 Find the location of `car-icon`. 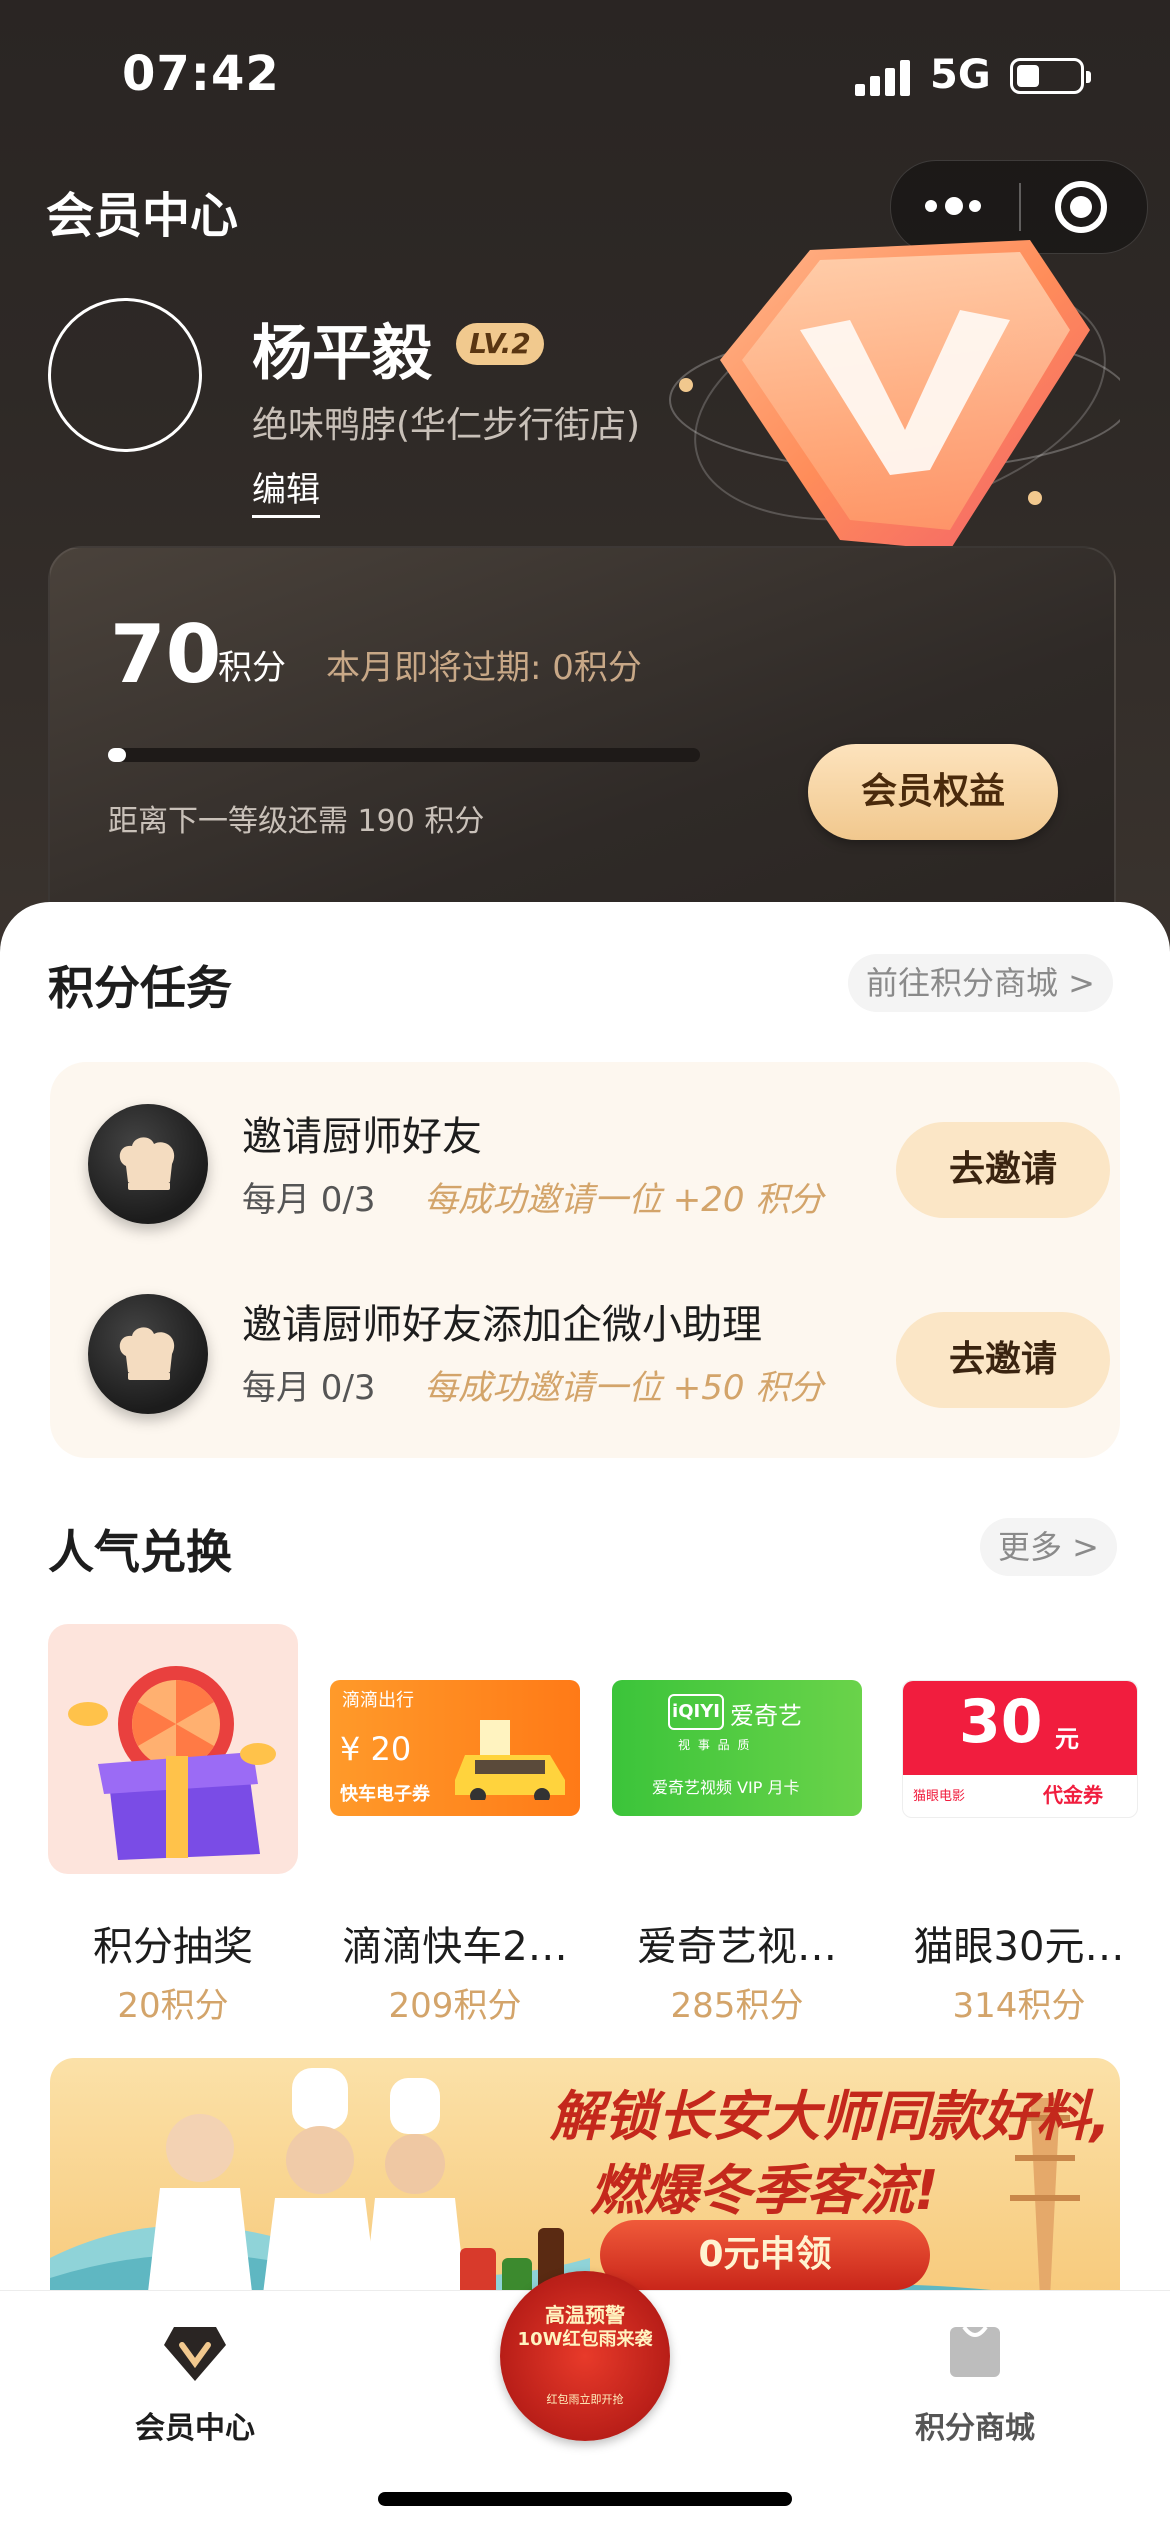

car-icon is located at coordinates (510, 1760).